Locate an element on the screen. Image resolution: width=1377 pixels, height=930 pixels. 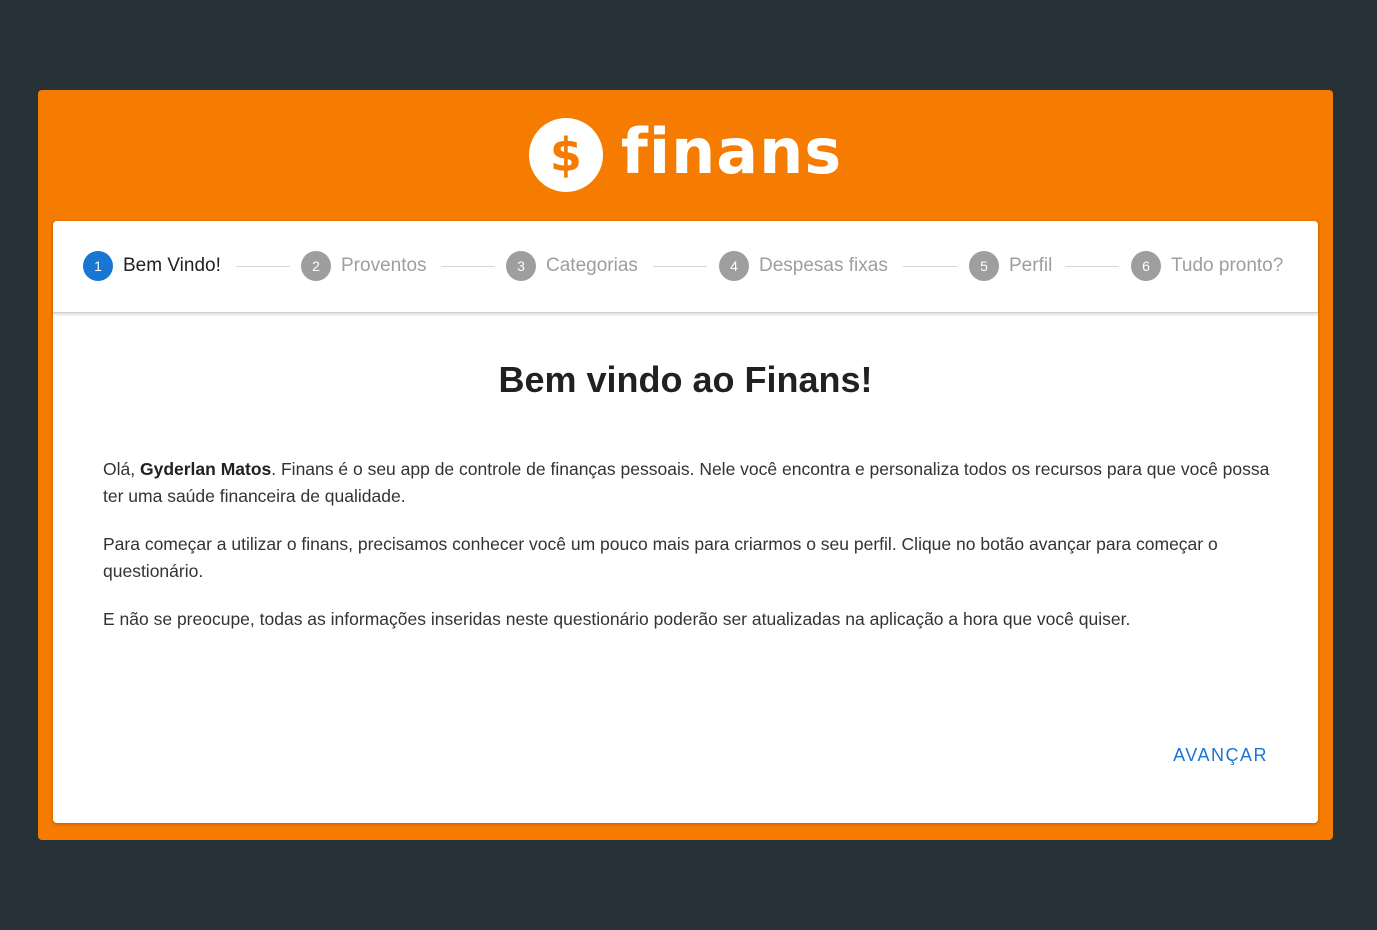
step-bem-vindo: 1 Bem Vindo! is located at coordinates (152, 266).